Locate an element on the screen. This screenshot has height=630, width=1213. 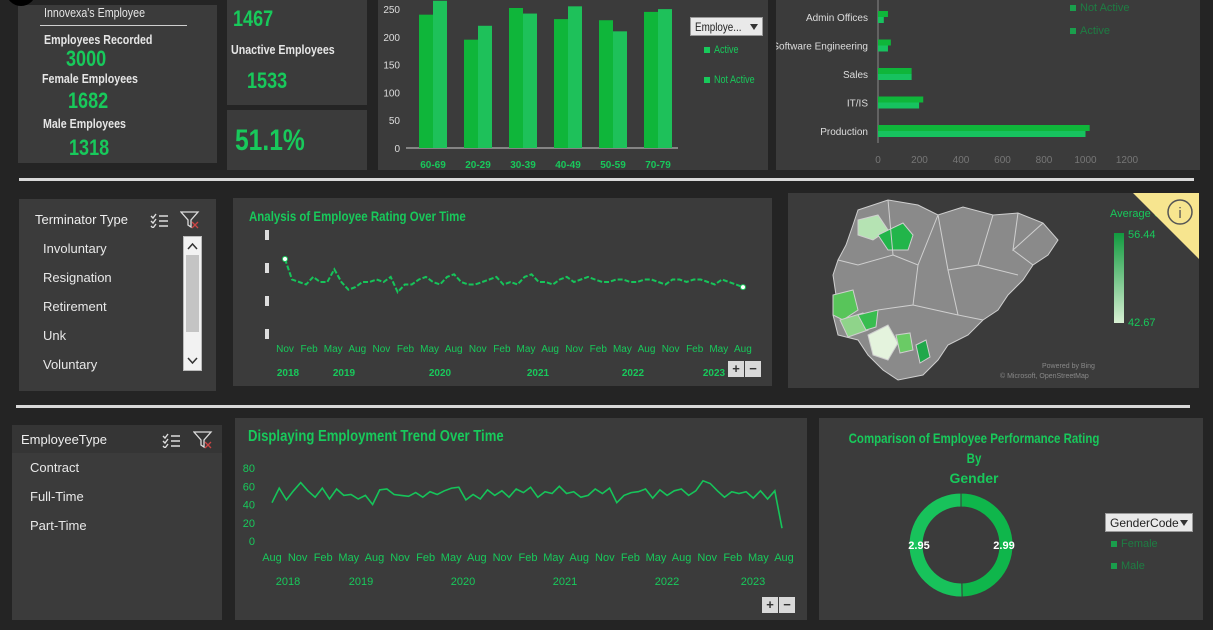
y-tick-label: Sales is located at coordinates (855, 75).